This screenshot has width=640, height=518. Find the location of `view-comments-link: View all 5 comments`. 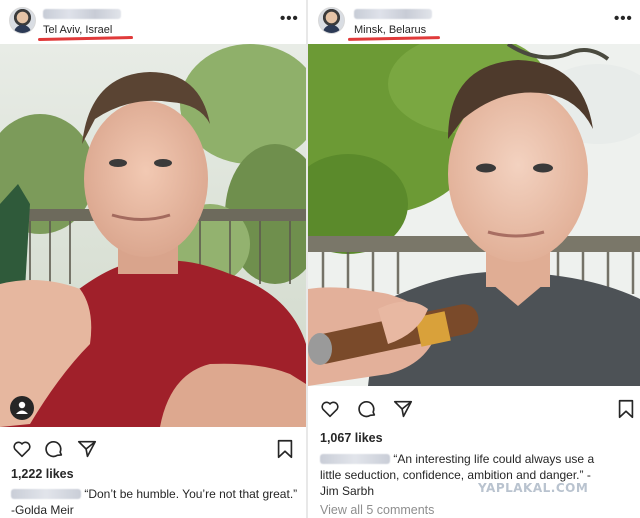

view-comments-link: View all 5 comments is located at coordinates (377, 510).